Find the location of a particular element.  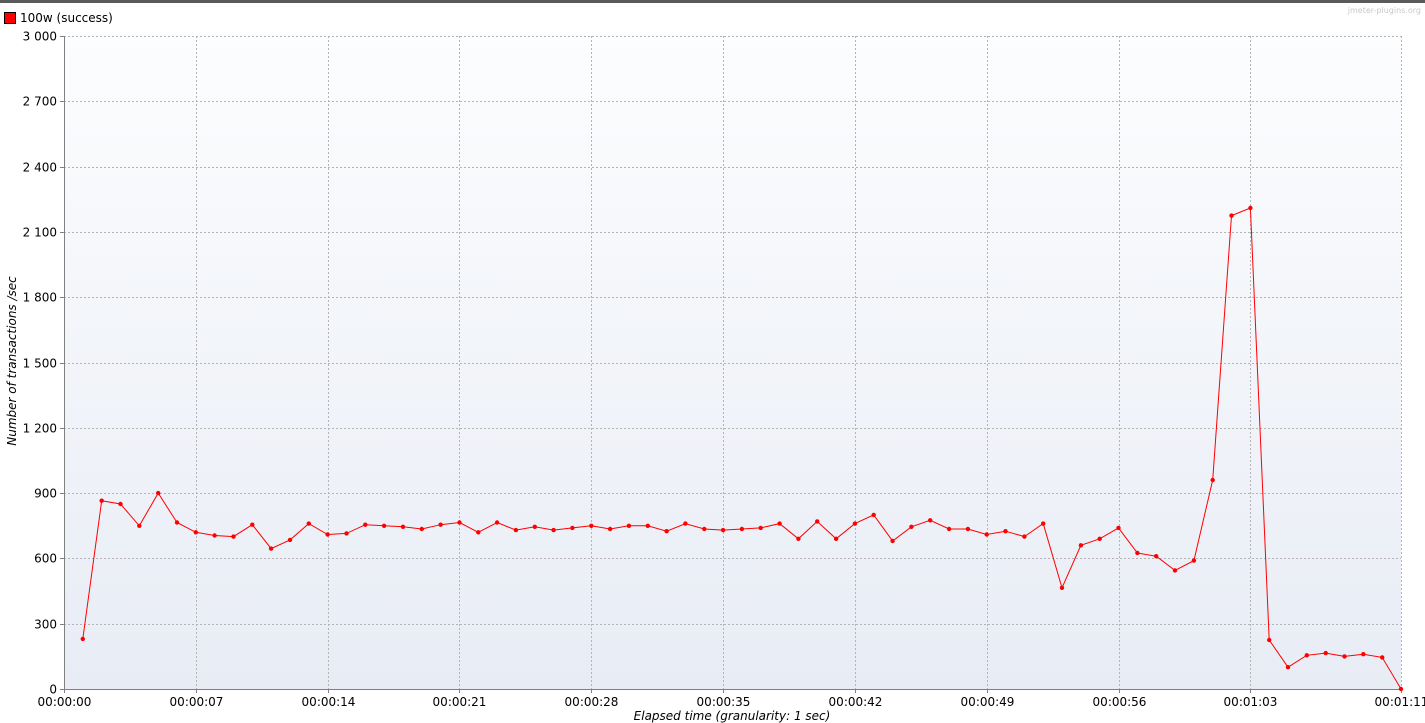

y-tick-label: 2 400 is located at coordinates (40, 168).